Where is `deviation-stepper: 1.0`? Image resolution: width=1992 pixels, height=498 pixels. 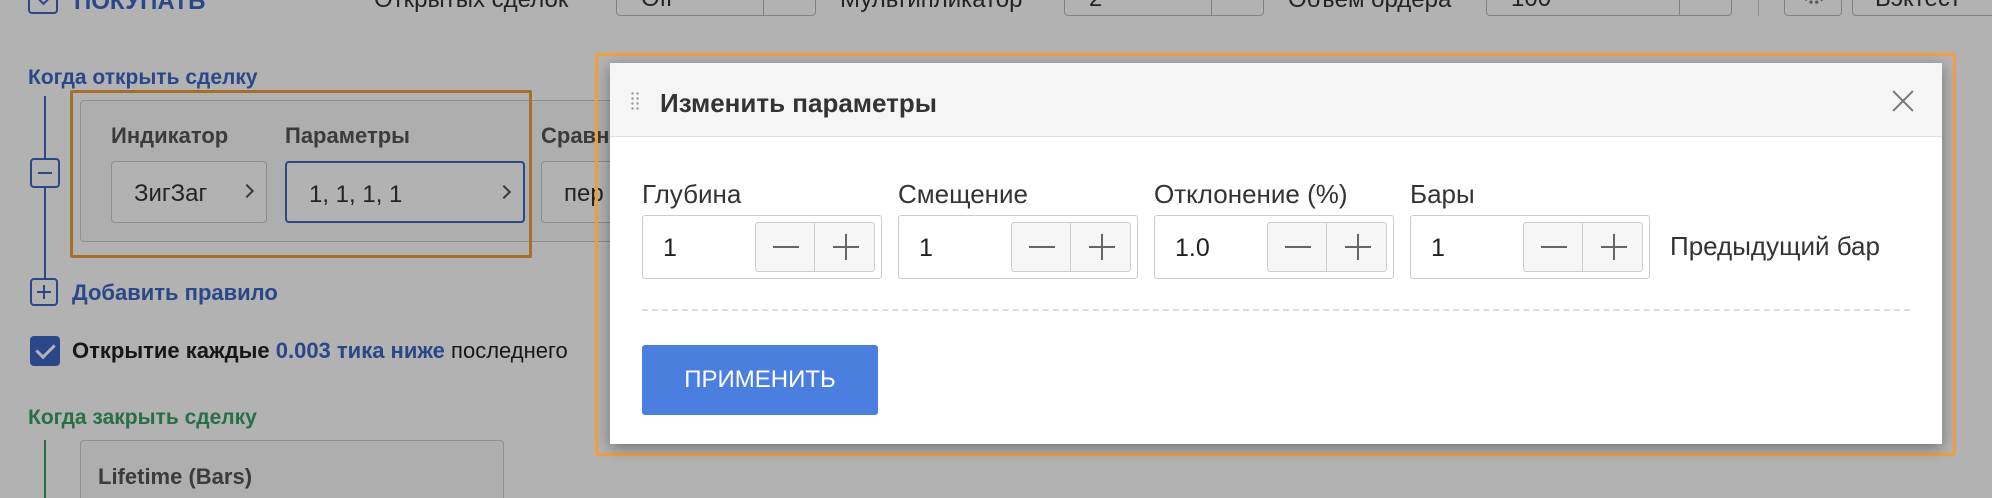 deviation-stepper: 1.0 is located at coordinates (1274, 247).